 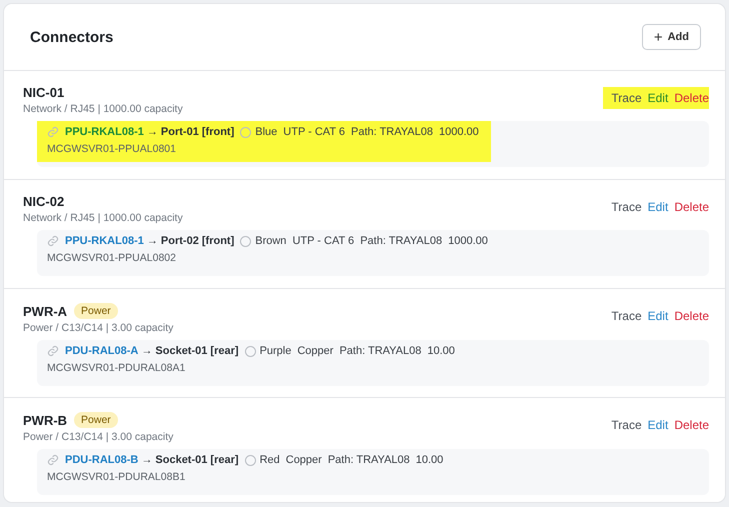 What do you see at coordinates (266, 132) in the screenshot?
I see `cable-color: Blue` at bounding box center [266, 132].